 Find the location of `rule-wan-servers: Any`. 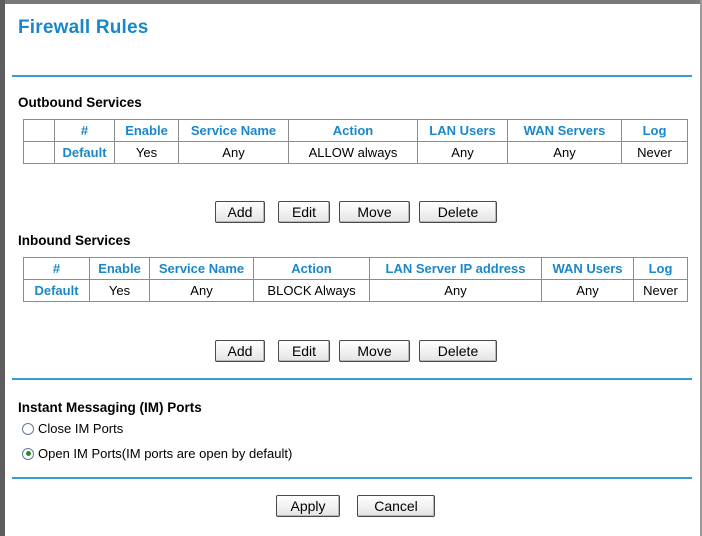

rule-wan-servers: Any is located at coordinates (564, 152).